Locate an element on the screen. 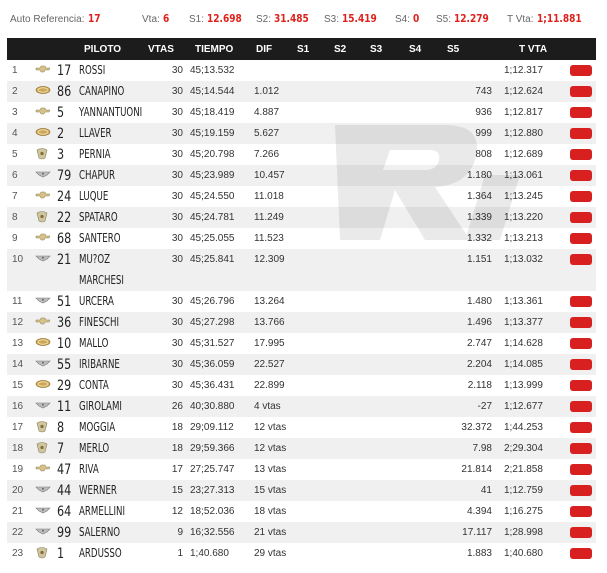  position: 14 is located at coordinates (18, 364).